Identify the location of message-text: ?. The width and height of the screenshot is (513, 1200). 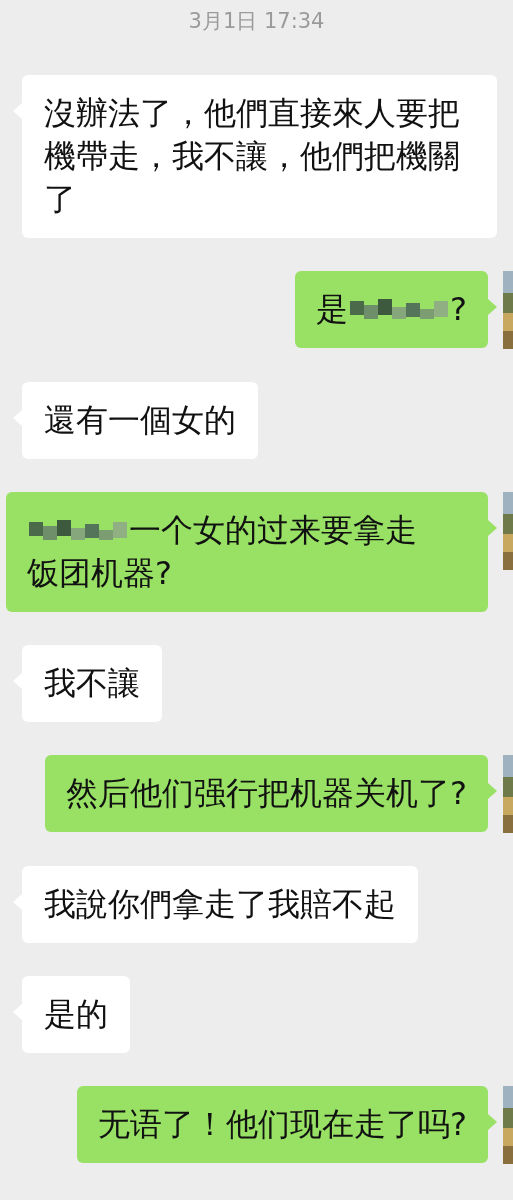
(458, 309).